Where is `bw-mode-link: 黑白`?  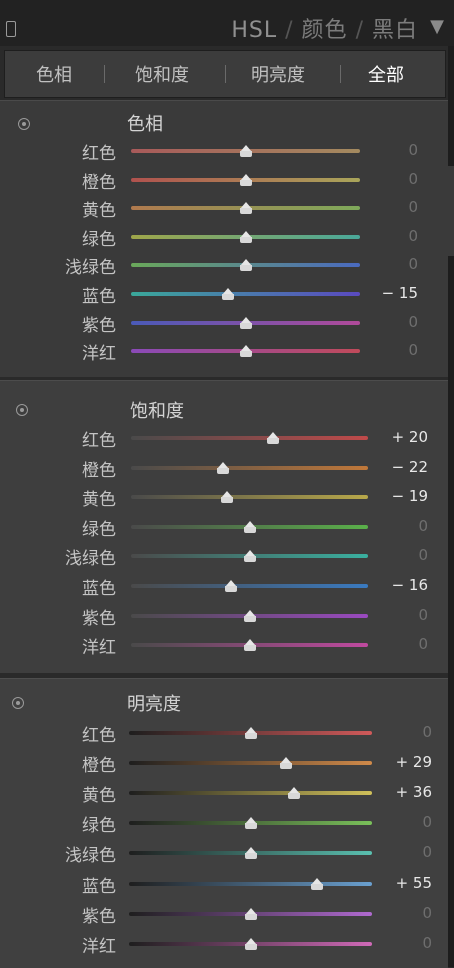
bw-mode-link: 黑白 is located at coordinates (395, 30).